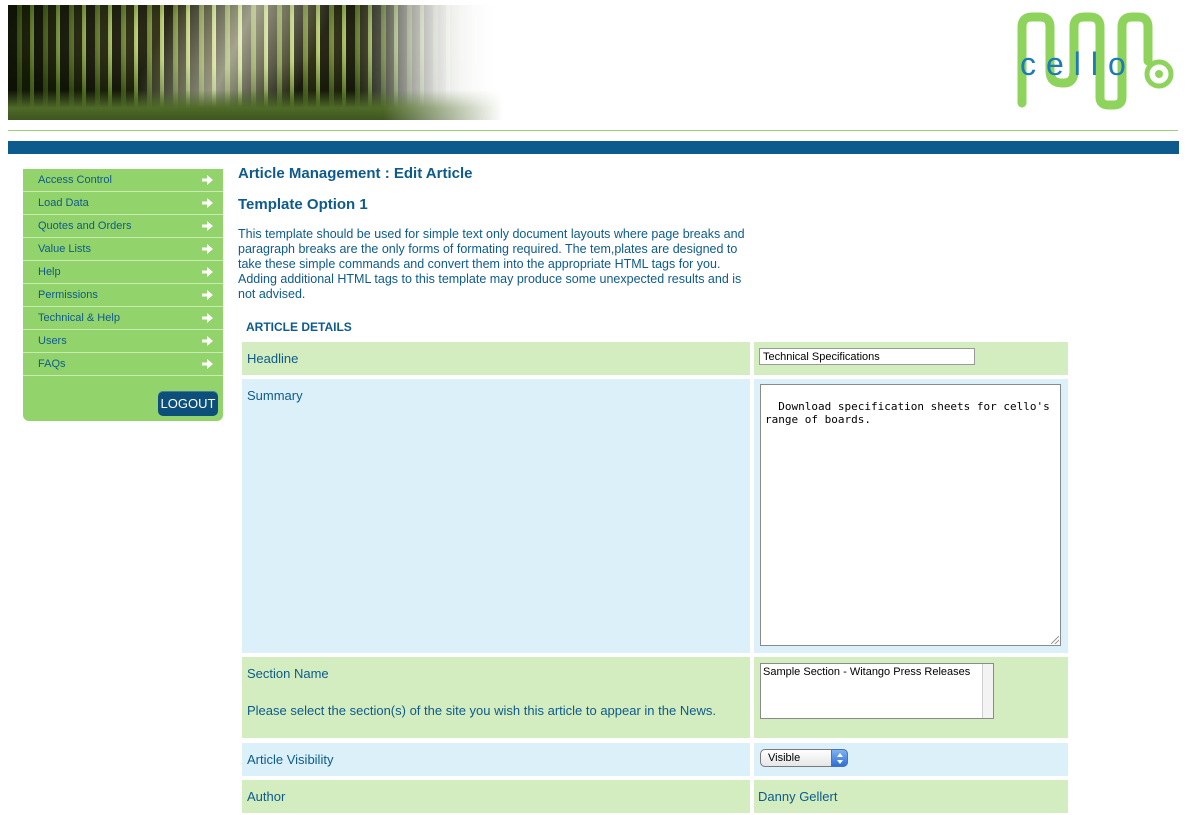 This screenshot has width=1190, height=815. What do you see at coordinates (987, 691) in the screenshot?
I see `listbox-scrollbar` at bounding box center [987, 691].